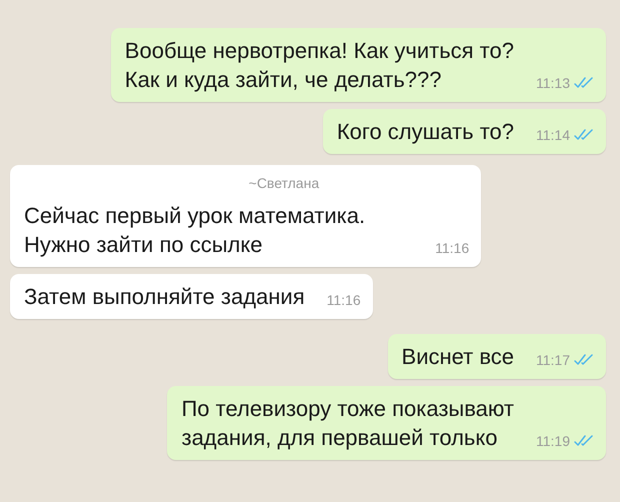  Describe the element at coordinates (347, 423) in the screenshot. I see `message-text: По телевизору тоже показывают задания, для первашей только` at that location.